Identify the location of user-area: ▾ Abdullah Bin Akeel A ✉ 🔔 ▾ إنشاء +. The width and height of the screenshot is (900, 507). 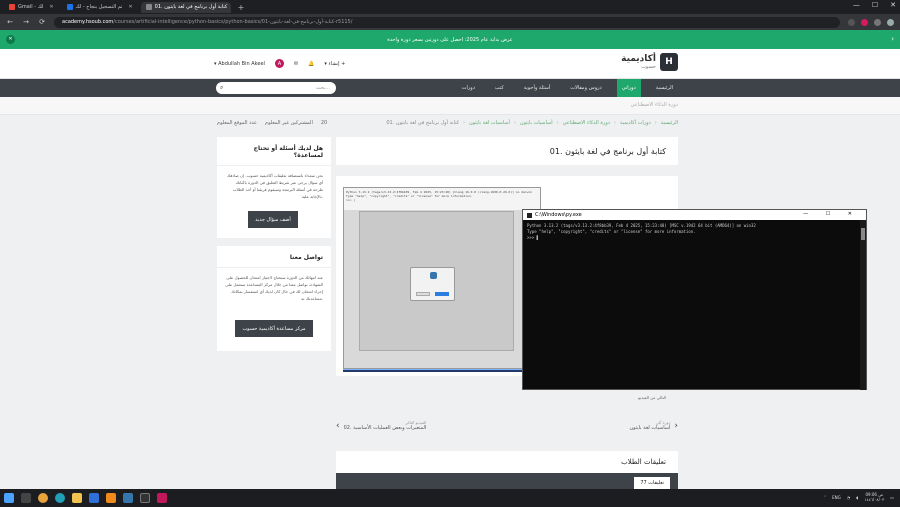
(279, 63).